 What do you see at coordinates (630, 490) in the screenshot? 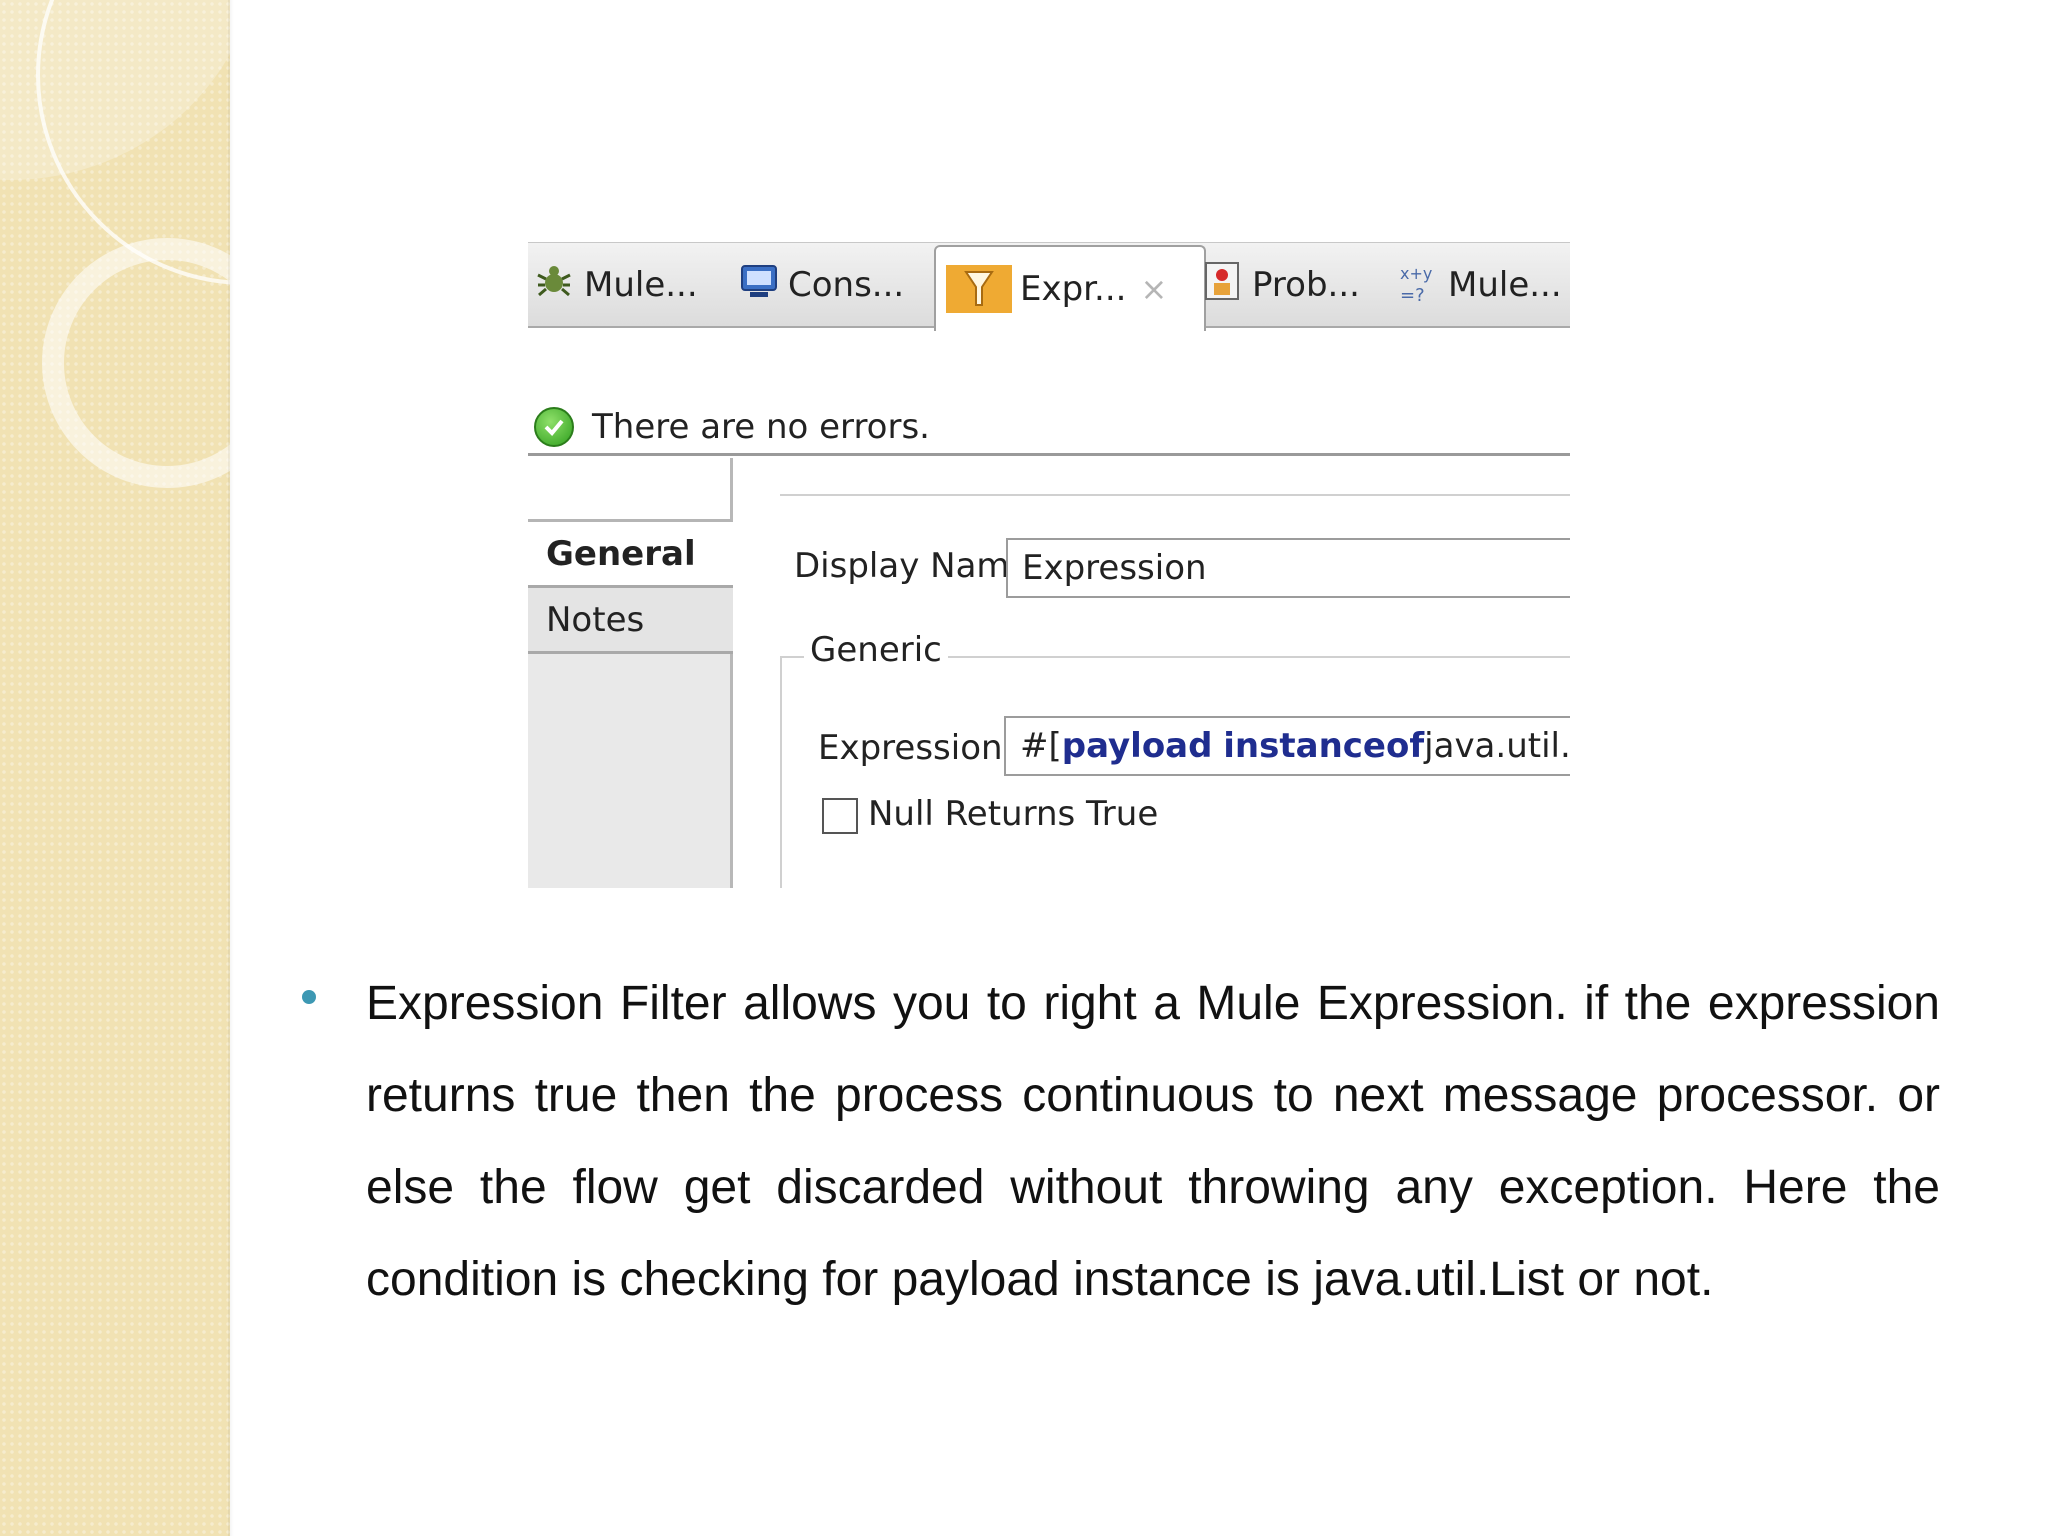
I see `sidebar-spacer` at bounding box center [630, 490].